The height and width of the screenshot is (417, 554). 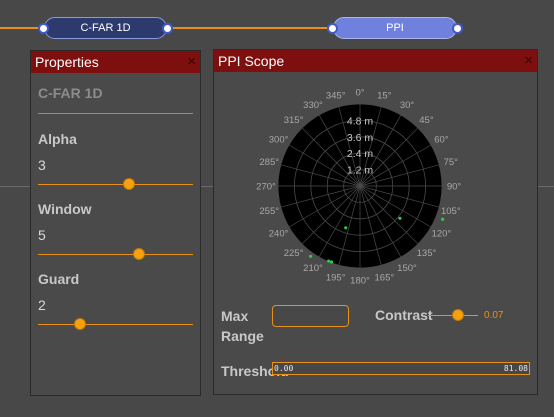 I want to click on bearing-label: 345°, so click(x=336, y=96).